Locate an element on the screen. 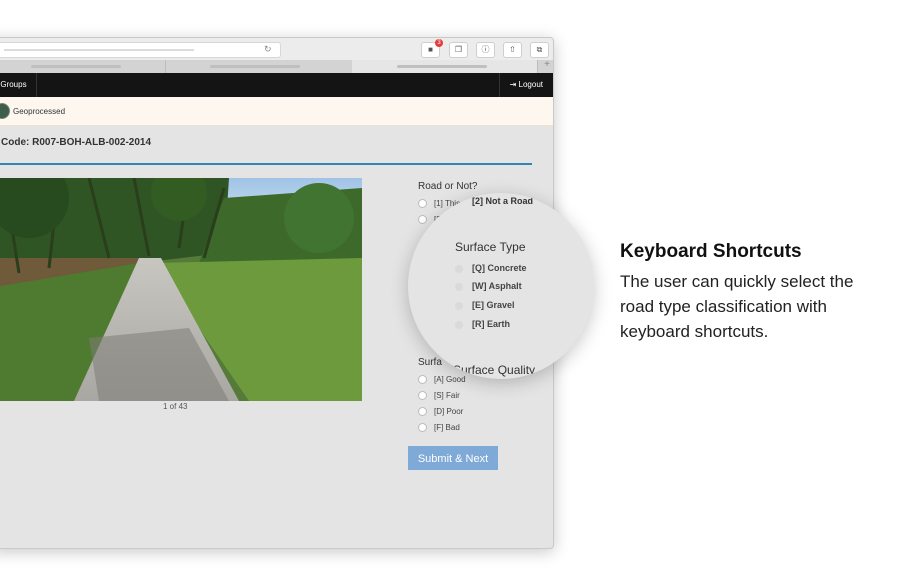 The width and height of the screenshot is (900, 579). surface-option-gravel: [E] Gravel is located at coordinates (485, 305).